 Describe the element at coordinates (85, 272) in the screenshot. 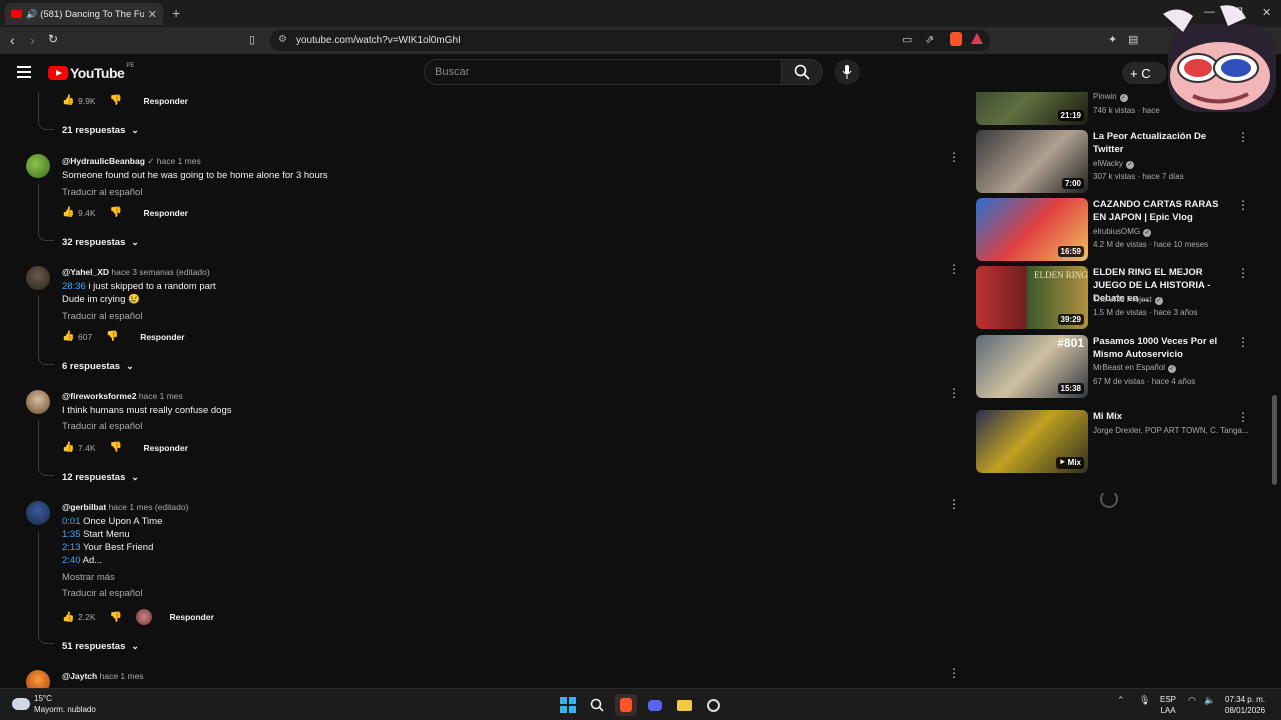

I see `comment-author: @Yahel_XD` at that location.